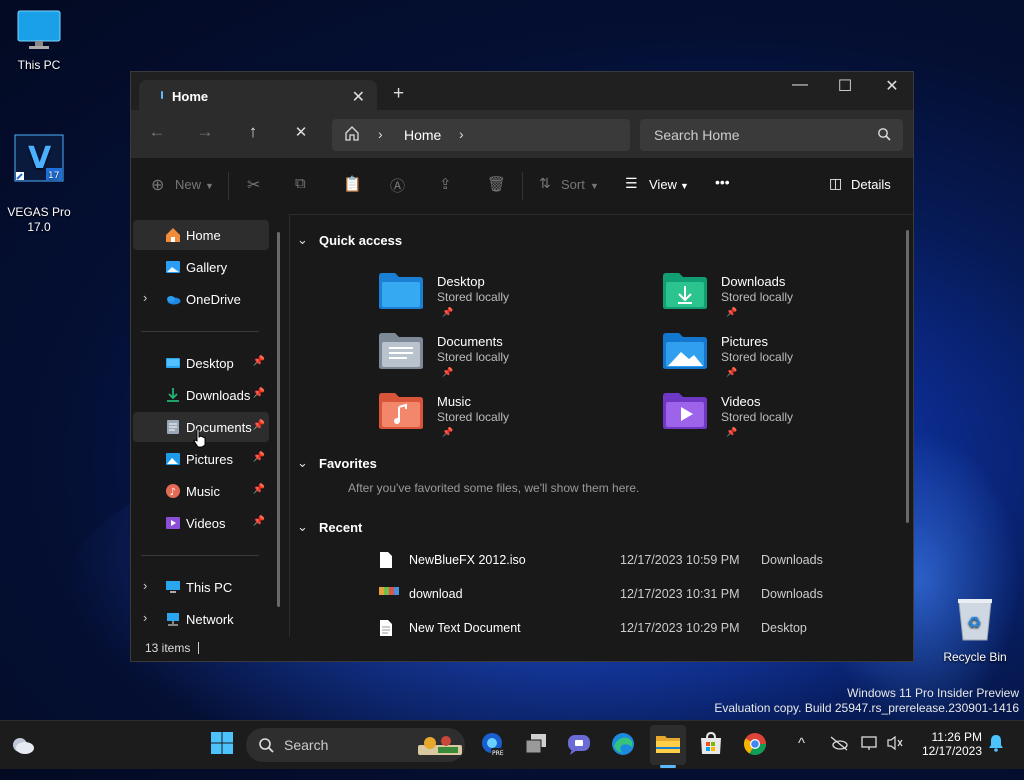 Image resolution: width=1024 pixels, height=780 pixels. Describe the element at coordinates (23, 746) in the screenshot. I see `weather-icon` at that location.